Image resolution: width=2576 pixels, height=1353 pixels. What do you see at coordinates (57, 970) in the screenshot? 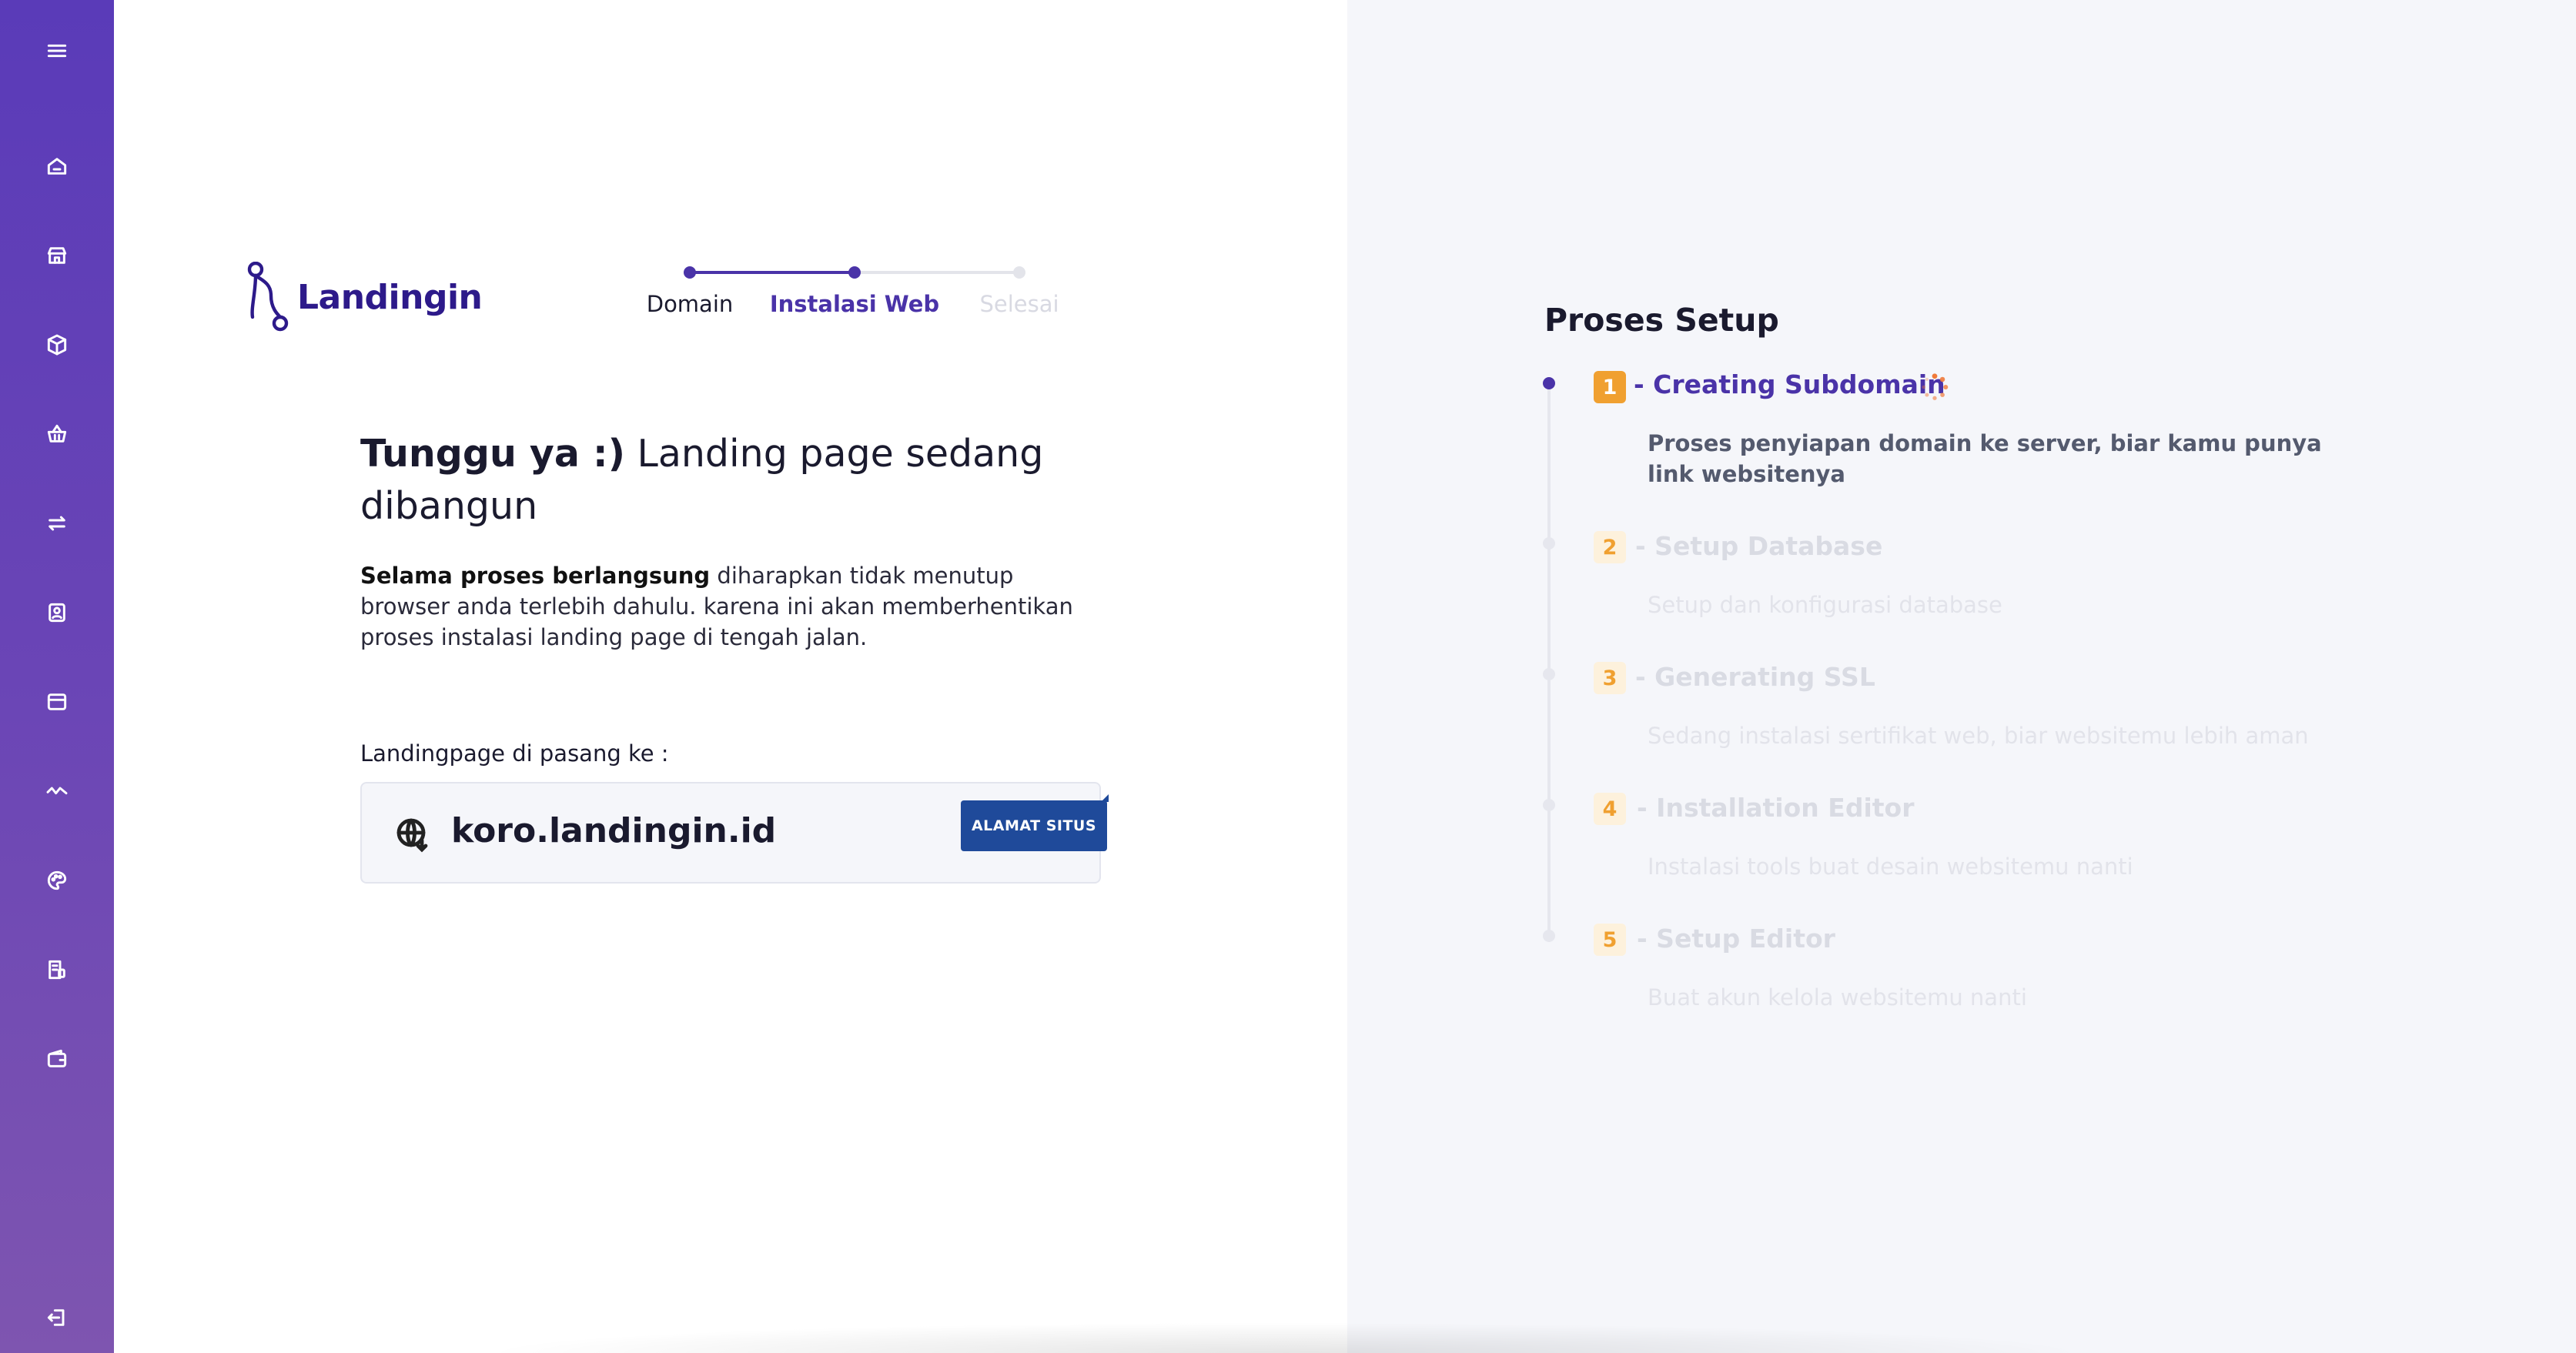
I see `report-icon` at bounding box center [57, 970].